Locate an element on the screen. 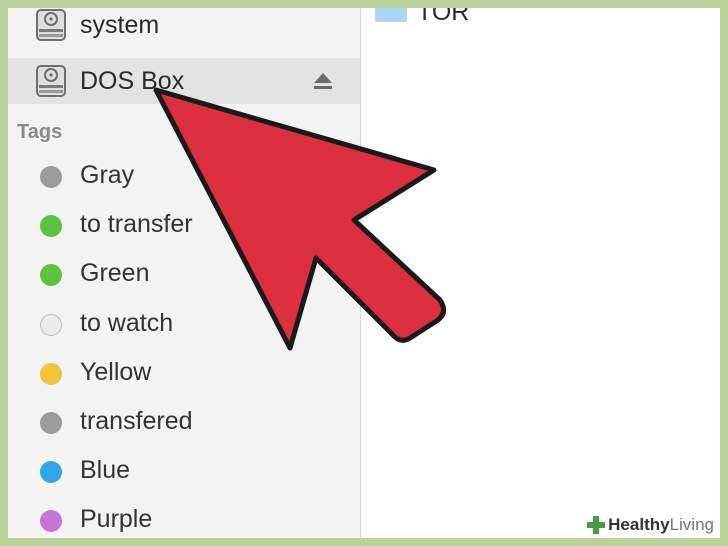 Image resolution: width=728 pixels, height=546 pixels. sidebar-item-dos-box: DOS Box is located at coordinates (184, 81).